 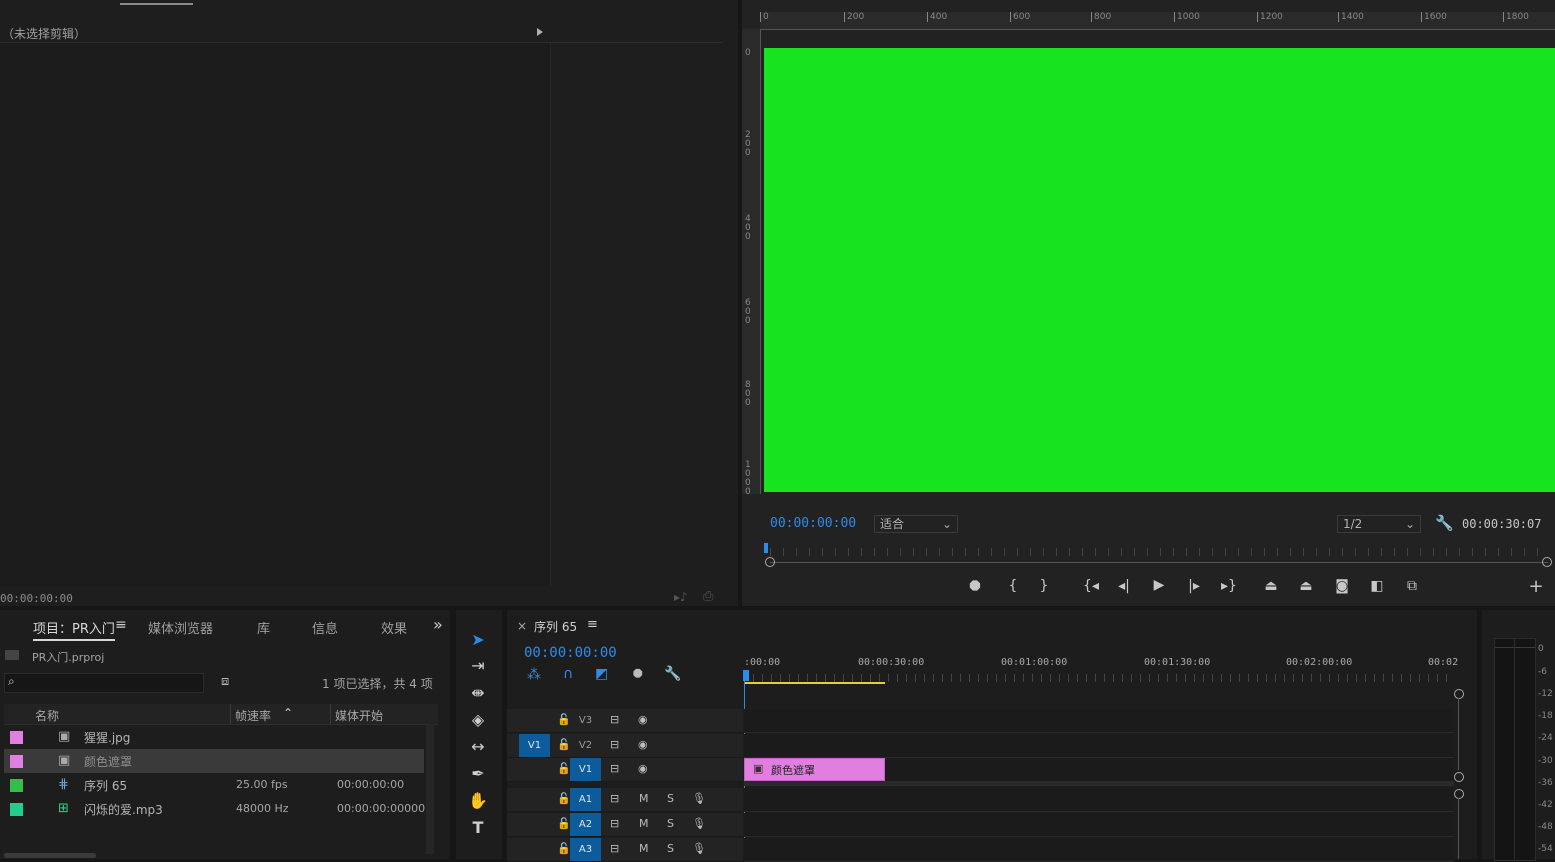 I want to click on source-patch-v1: V1, so click(x=534, y=745).